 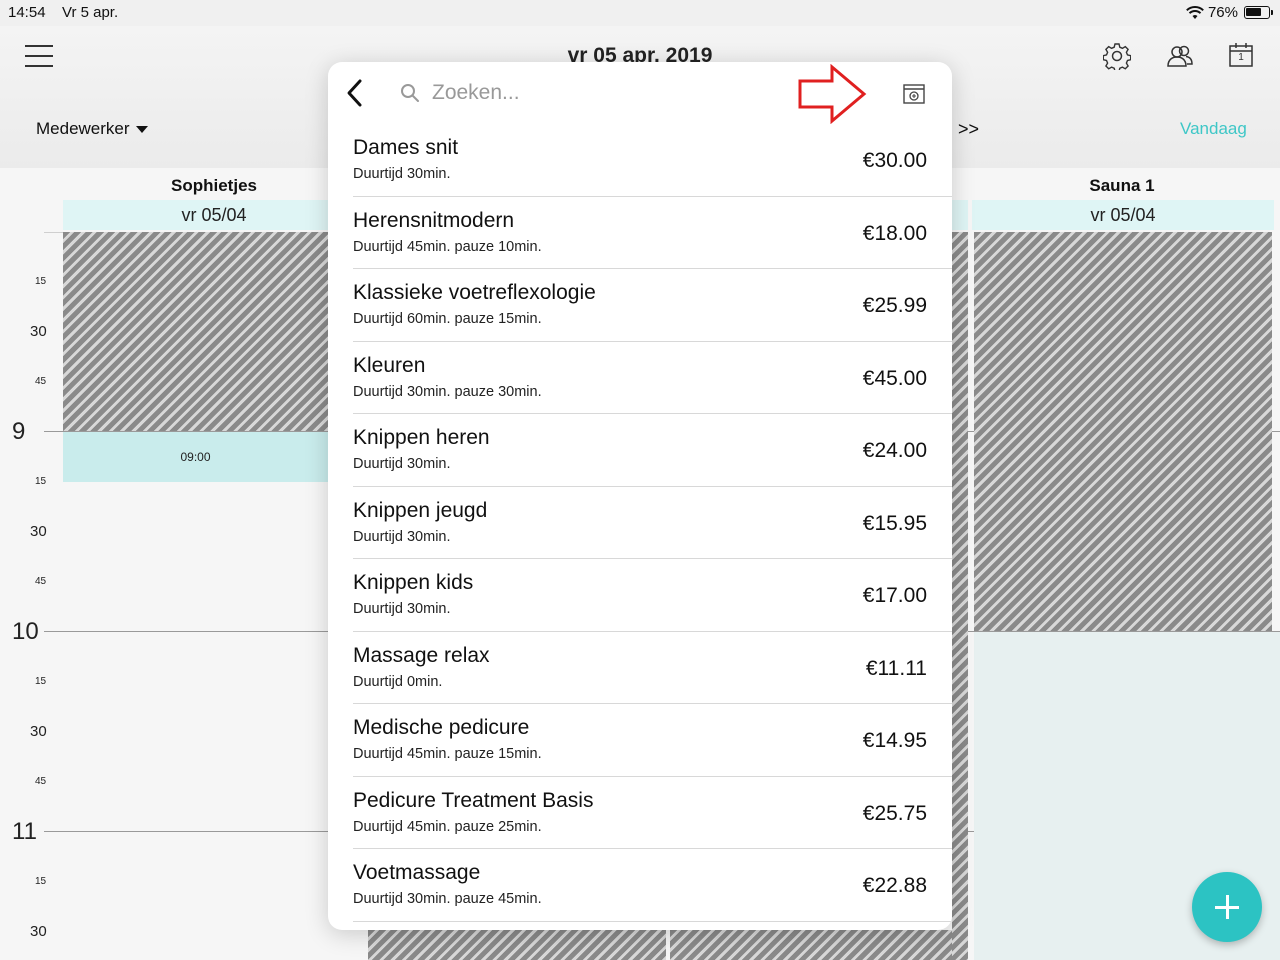 What do you see at coordinates (640, 13) in the screenshot?
I see `status-bar: 14:54 Vr 5 apr. 76%` at bounding box center [640, 13].